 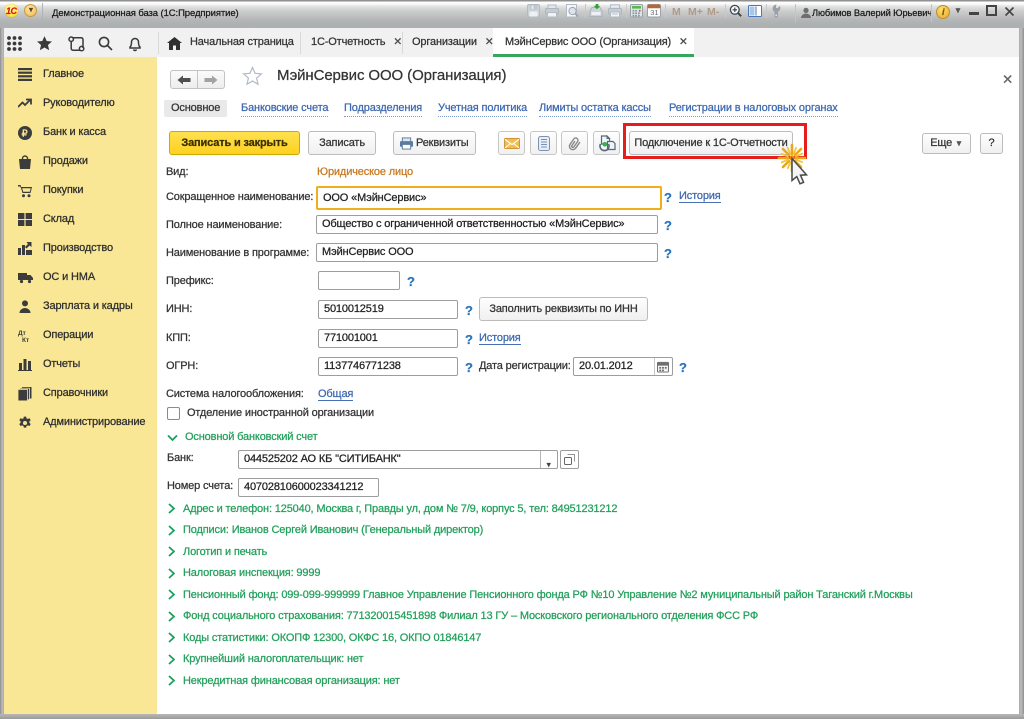 I want to click on svg-text: Дт, so click(x=22, y=333).